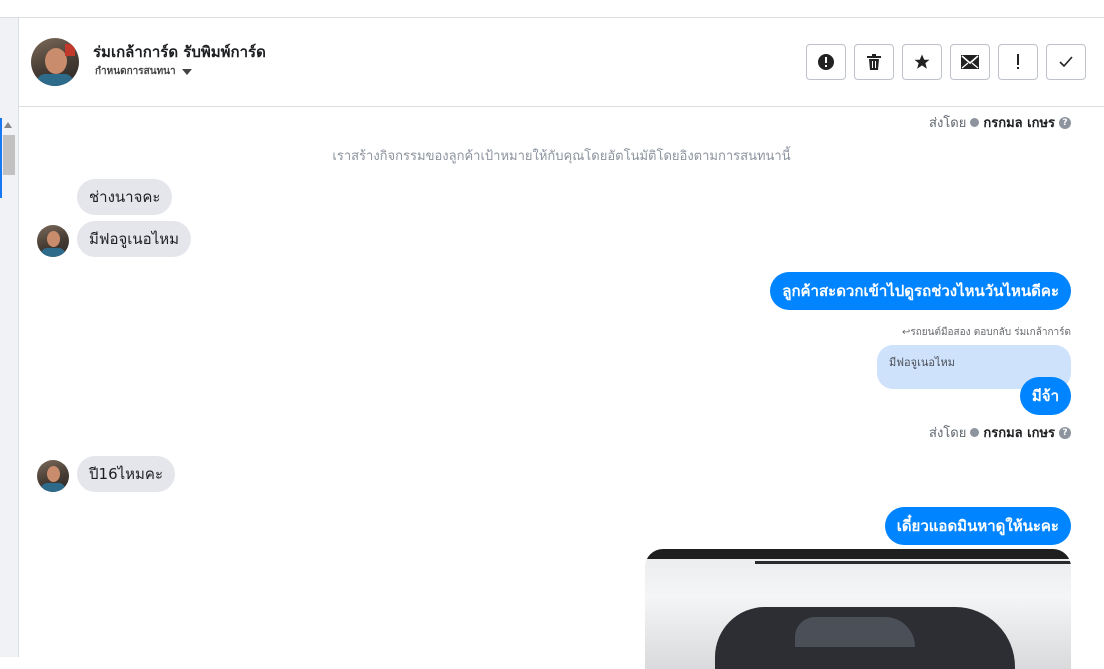 Image resolution: width=1104 pixels, height=669 pixels. I want to click on caret-down-icon, so click(186, 71).